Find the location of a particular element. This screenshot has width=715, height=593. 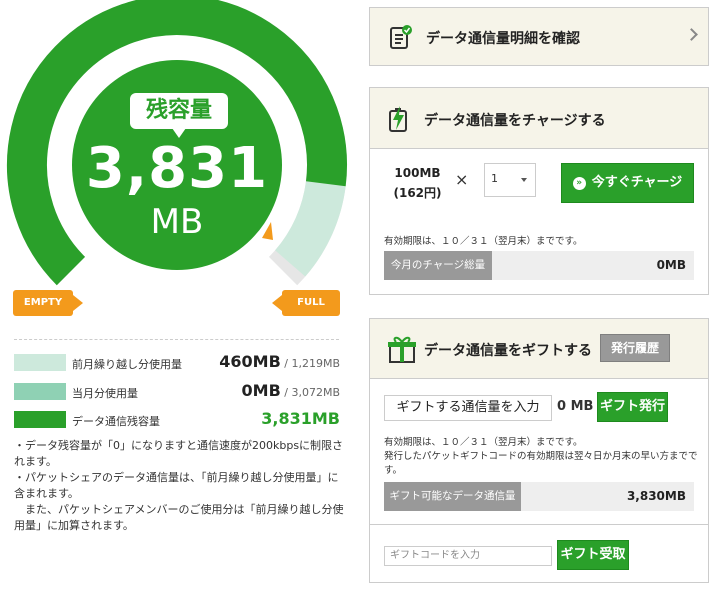

caret-down-icon is located at coordinates (524, 180).